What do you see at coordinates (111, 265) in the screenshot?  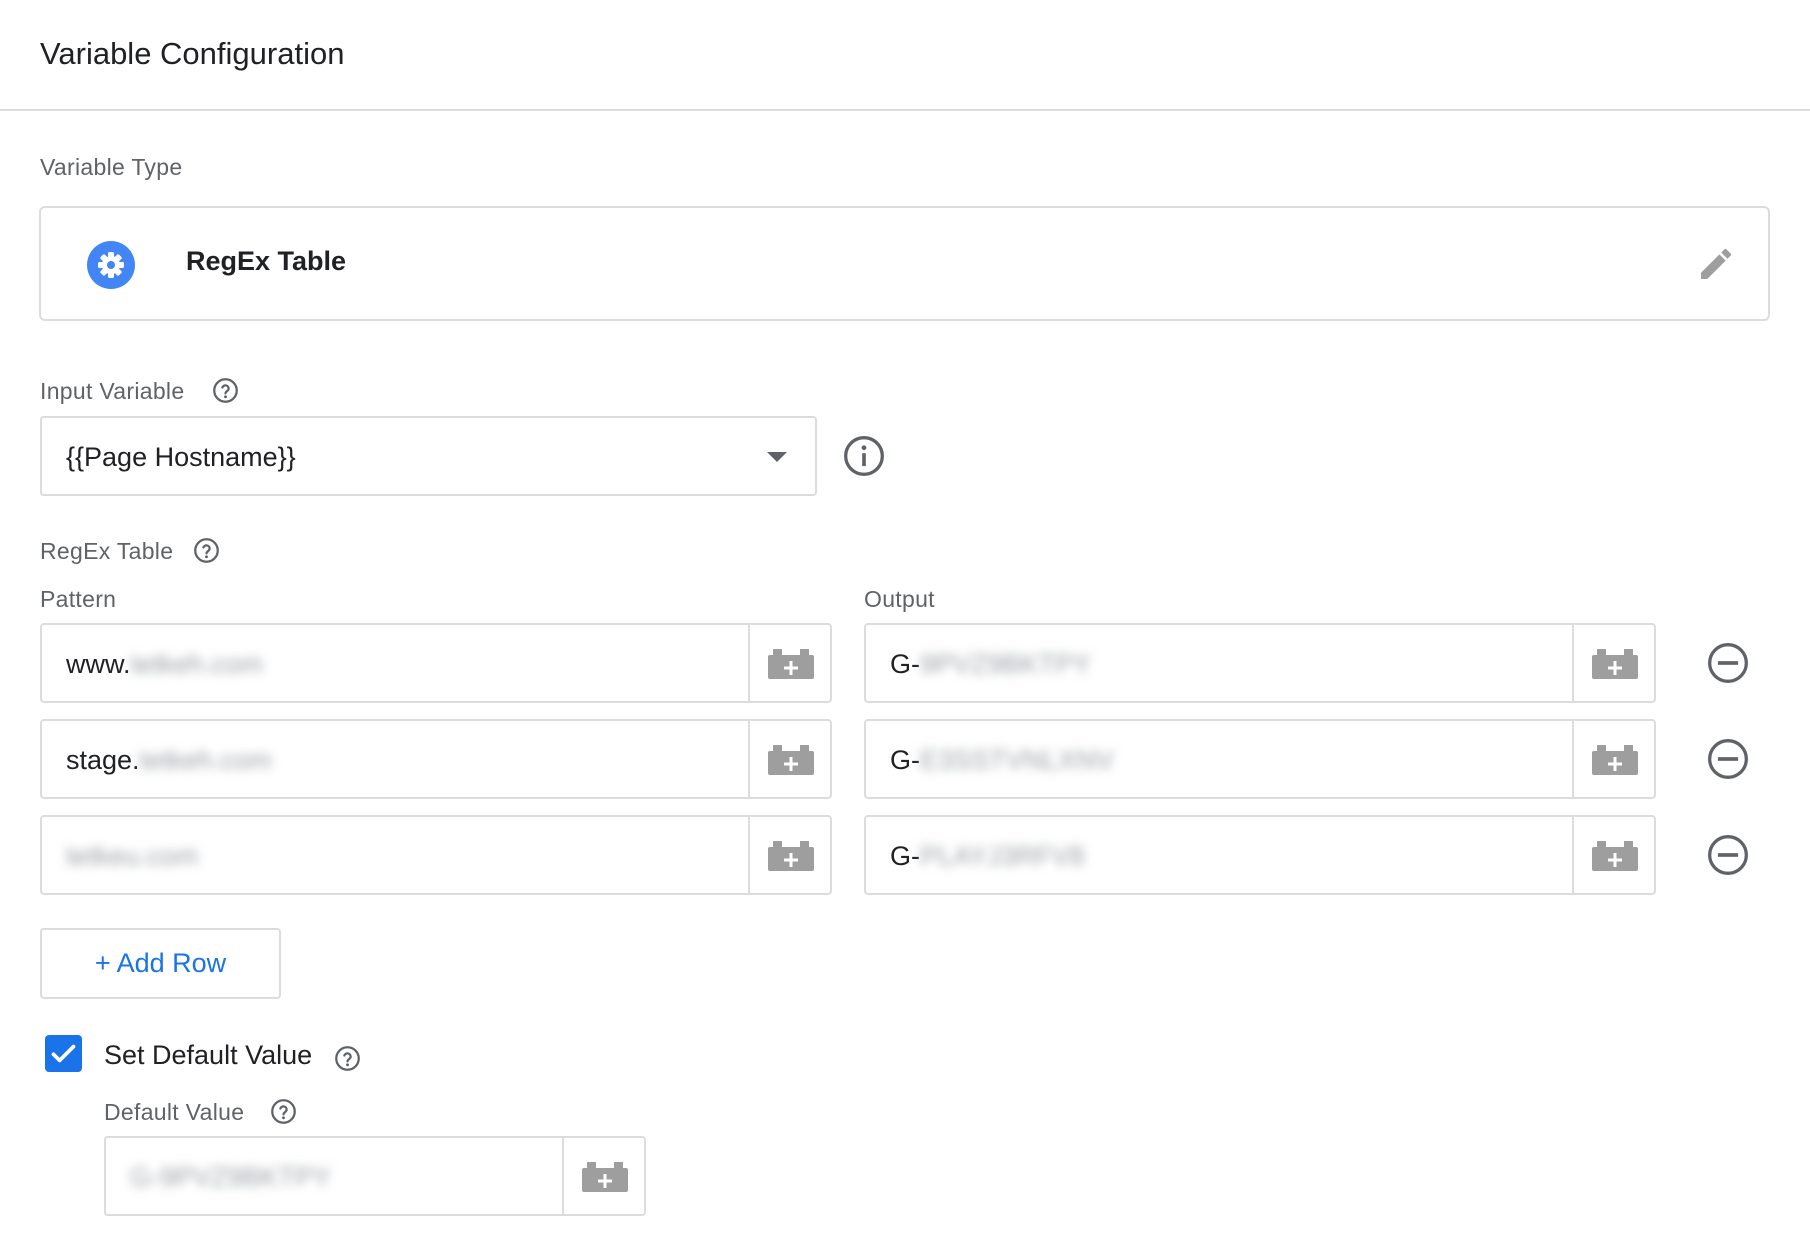 I see `gear-icon` at bounding box center [111, 265].